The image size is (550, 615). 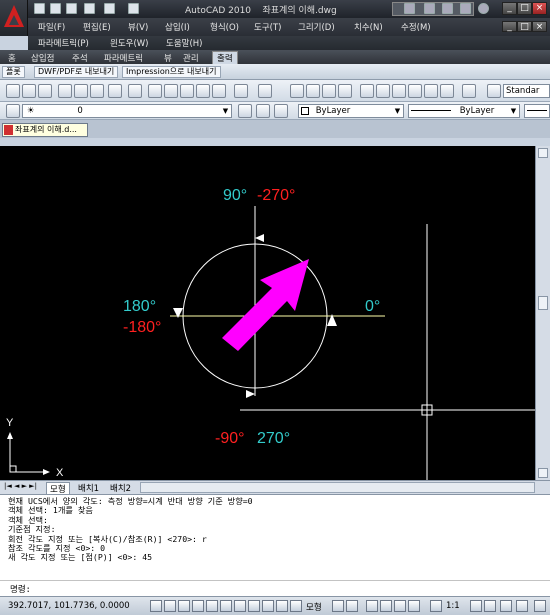 What do you see at coordinates (171, 91) in the screenshot?
I see `copy-icon` at bounding box center [171, 91].